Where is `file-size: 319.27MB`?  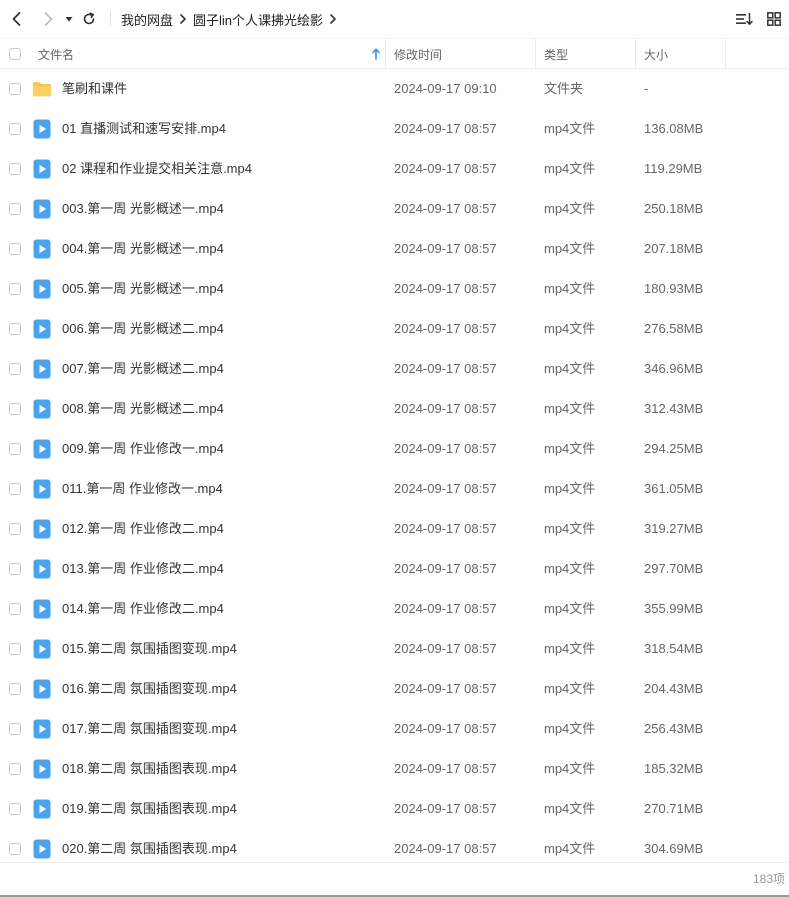
file-size: 319.27MB is located at coordinates (674, 528).